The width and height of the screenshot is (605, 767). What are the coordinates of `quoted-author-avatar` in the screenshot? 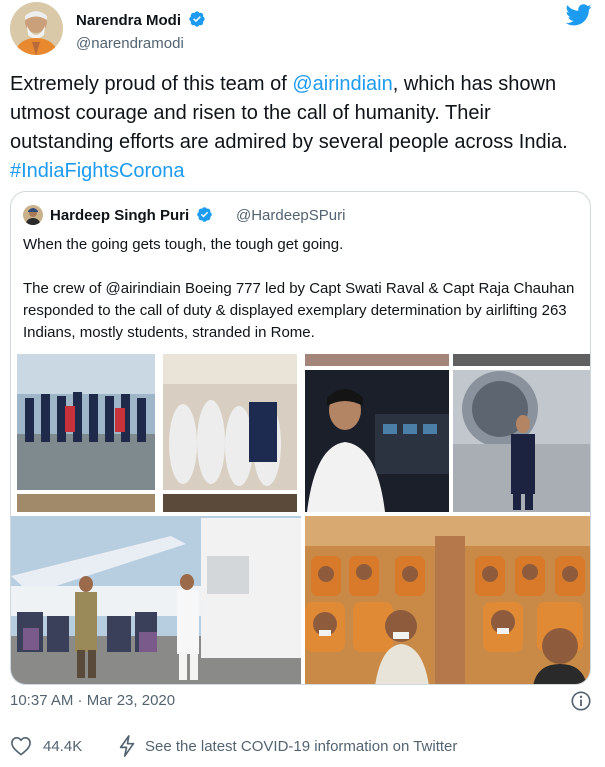 It's located at (33, 215).